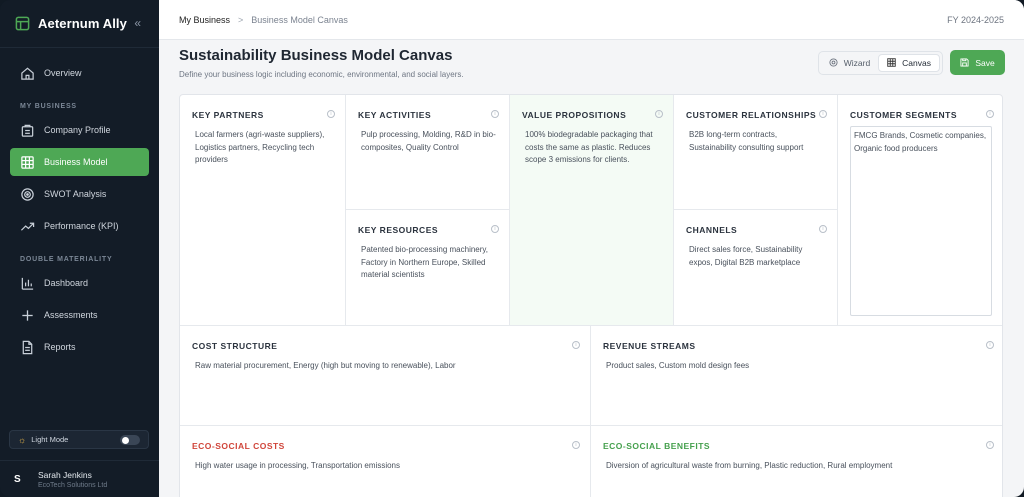 This screenshot has width=1024, height=497. I want to click on user-meta: Sarah Jenkins EcoTech Solutions Ltd, so click(72, 479).